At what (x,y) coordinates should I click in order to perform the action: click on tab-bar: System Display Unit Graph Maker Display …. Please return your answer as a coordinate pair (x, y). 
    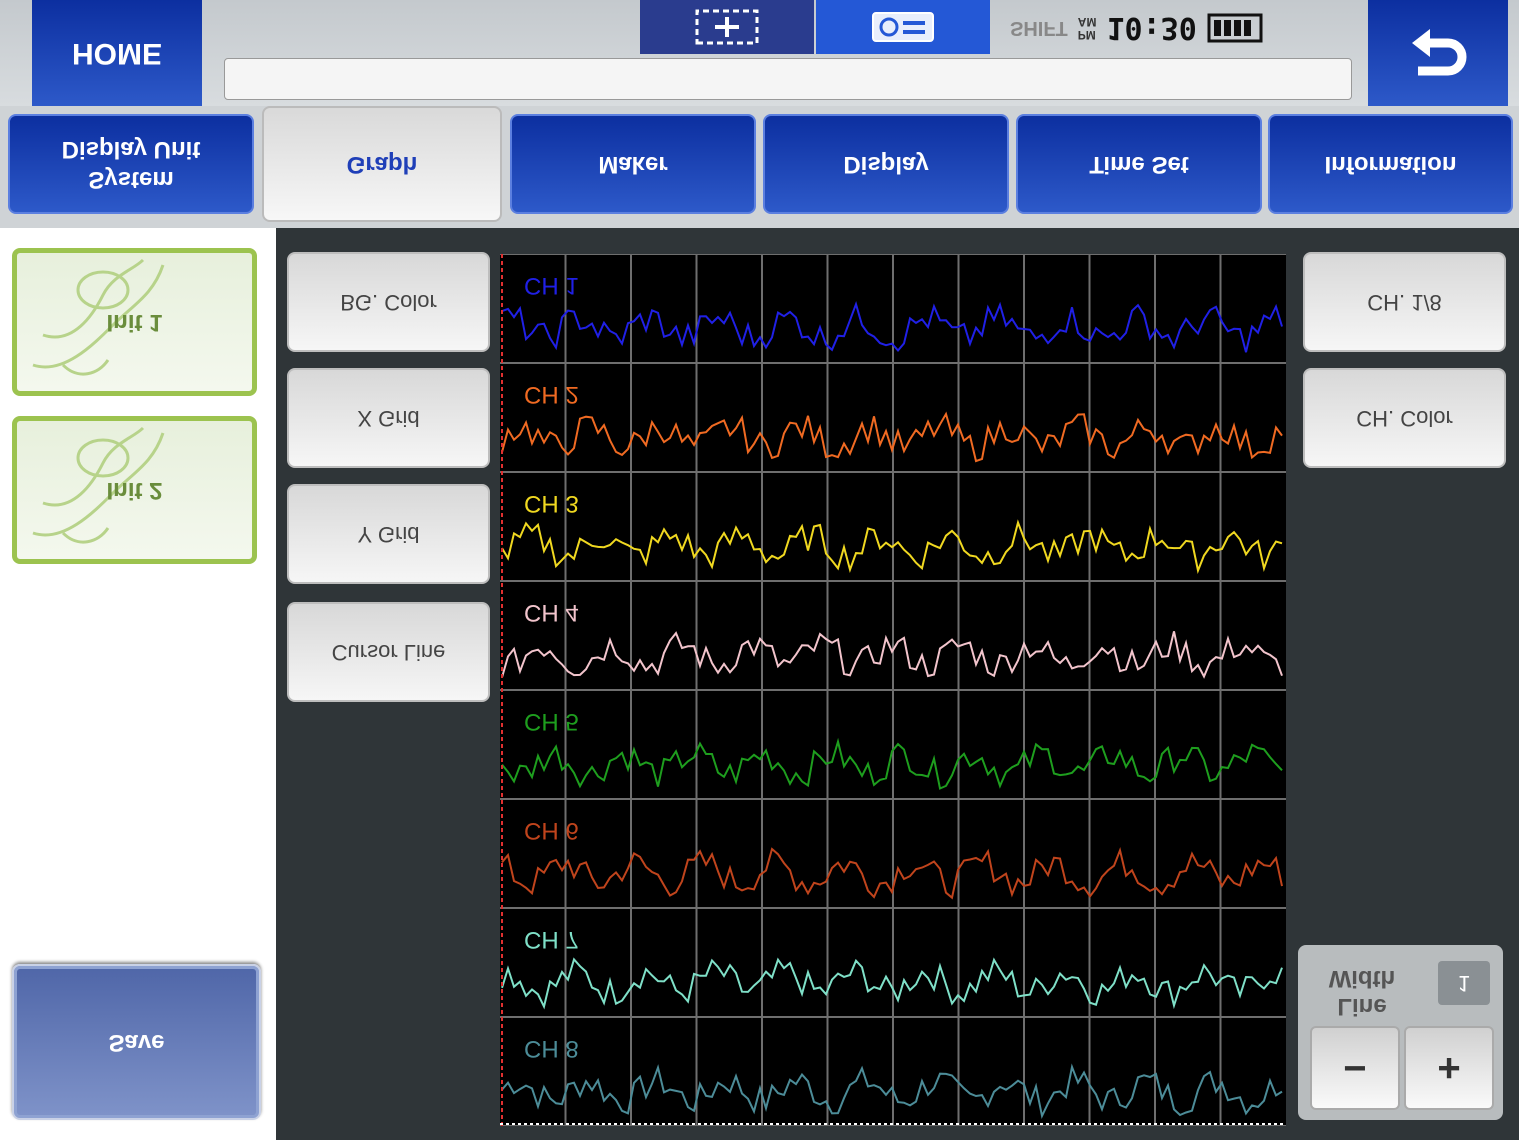
    Looking at the image, I should click on (759, 167).